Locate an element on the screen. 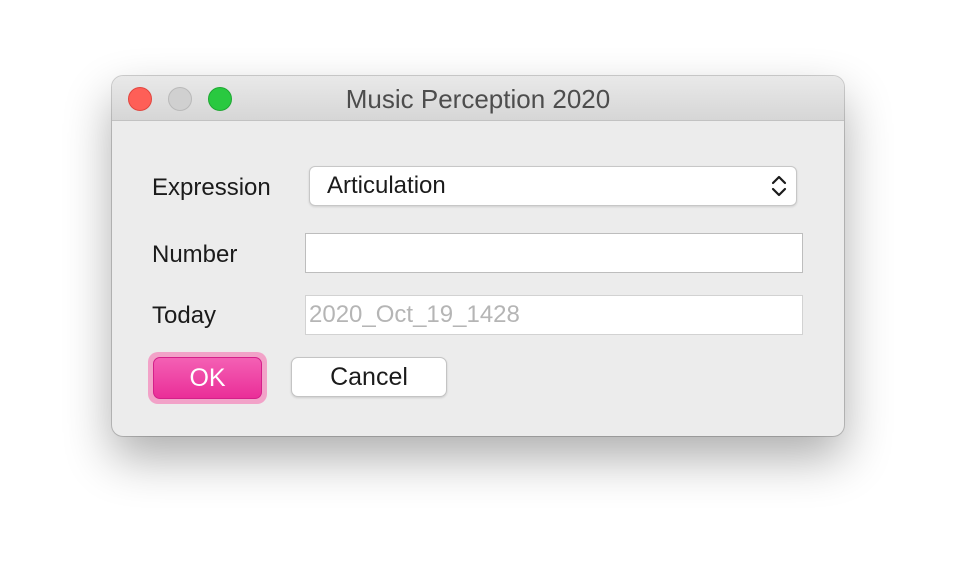  title-bar: Music Perception 2020 is located at coordinates (478, 98).